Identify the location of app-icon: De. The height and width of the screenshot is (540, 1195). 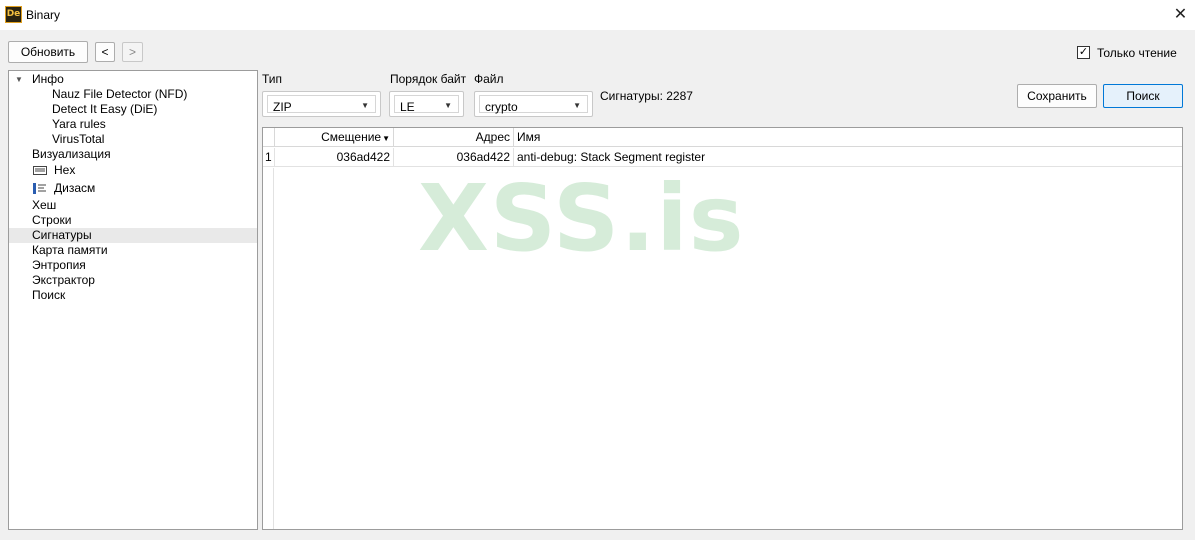
(13, 14).